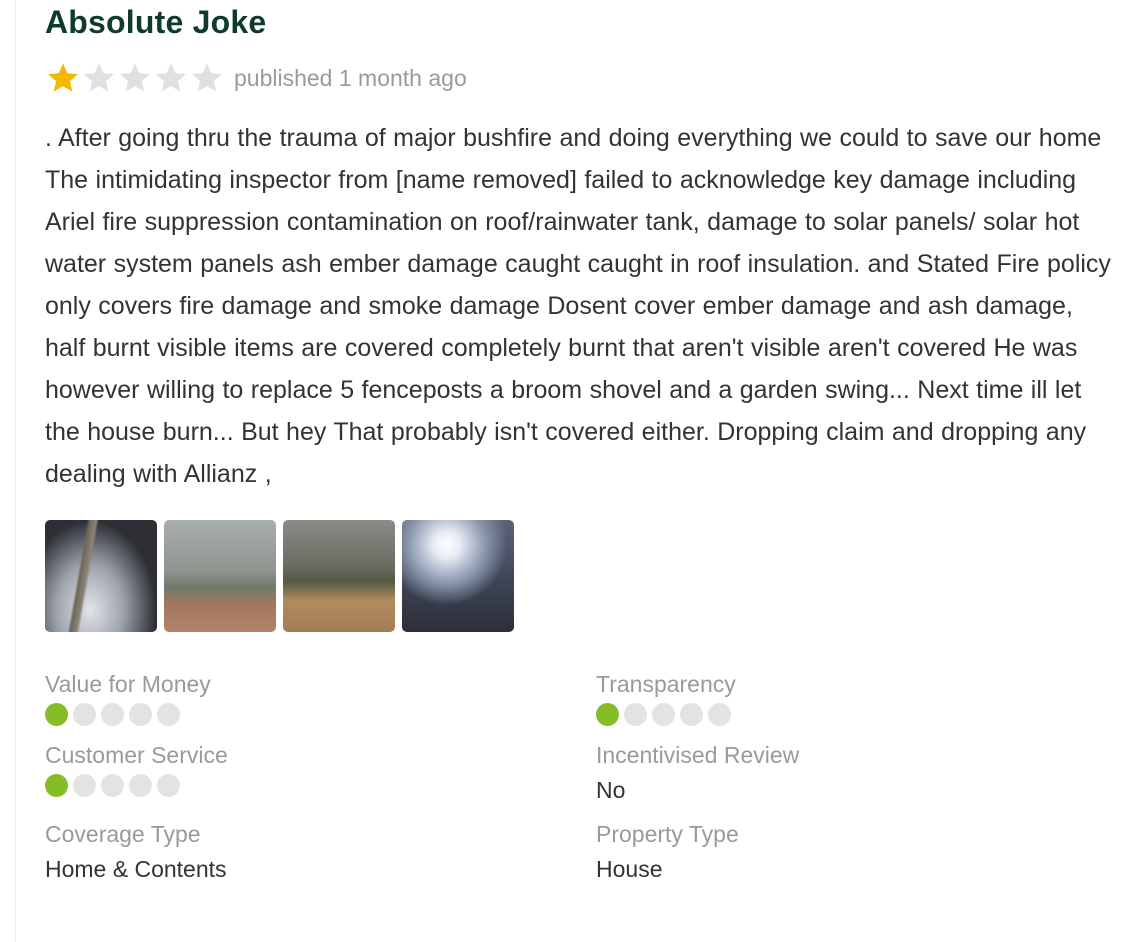 The height and width of the screenshot is (942, 1121). I want to click on rating-label: Value for Money, so click(128, 684).